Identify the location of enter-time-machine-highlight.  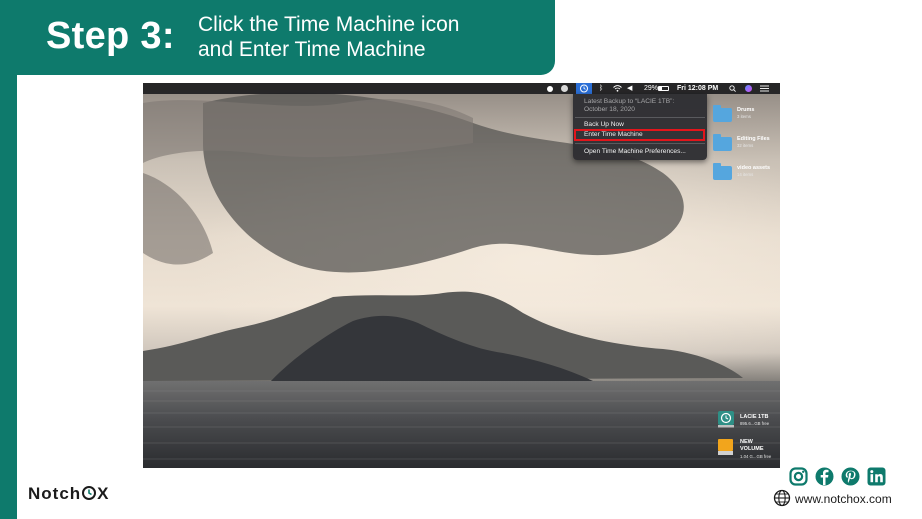
(639, 135).